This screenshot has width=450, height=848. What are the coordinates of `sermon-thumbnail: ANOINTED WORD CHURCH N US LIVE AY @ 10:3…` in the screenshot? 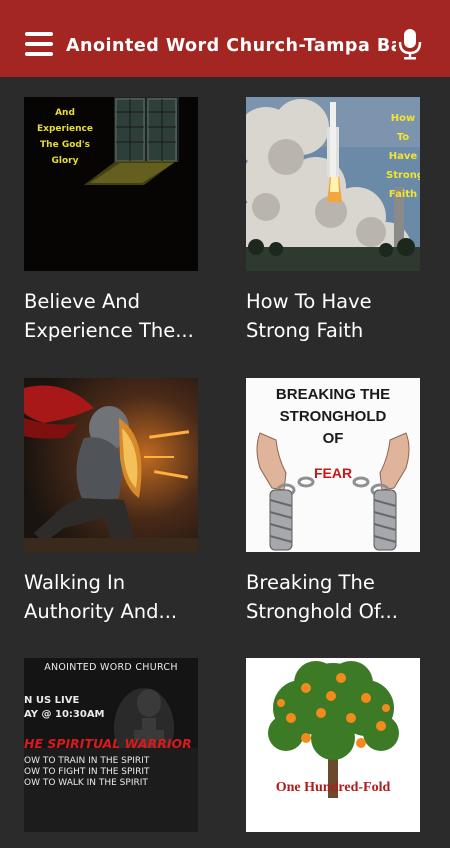 It's located at (111, 745).